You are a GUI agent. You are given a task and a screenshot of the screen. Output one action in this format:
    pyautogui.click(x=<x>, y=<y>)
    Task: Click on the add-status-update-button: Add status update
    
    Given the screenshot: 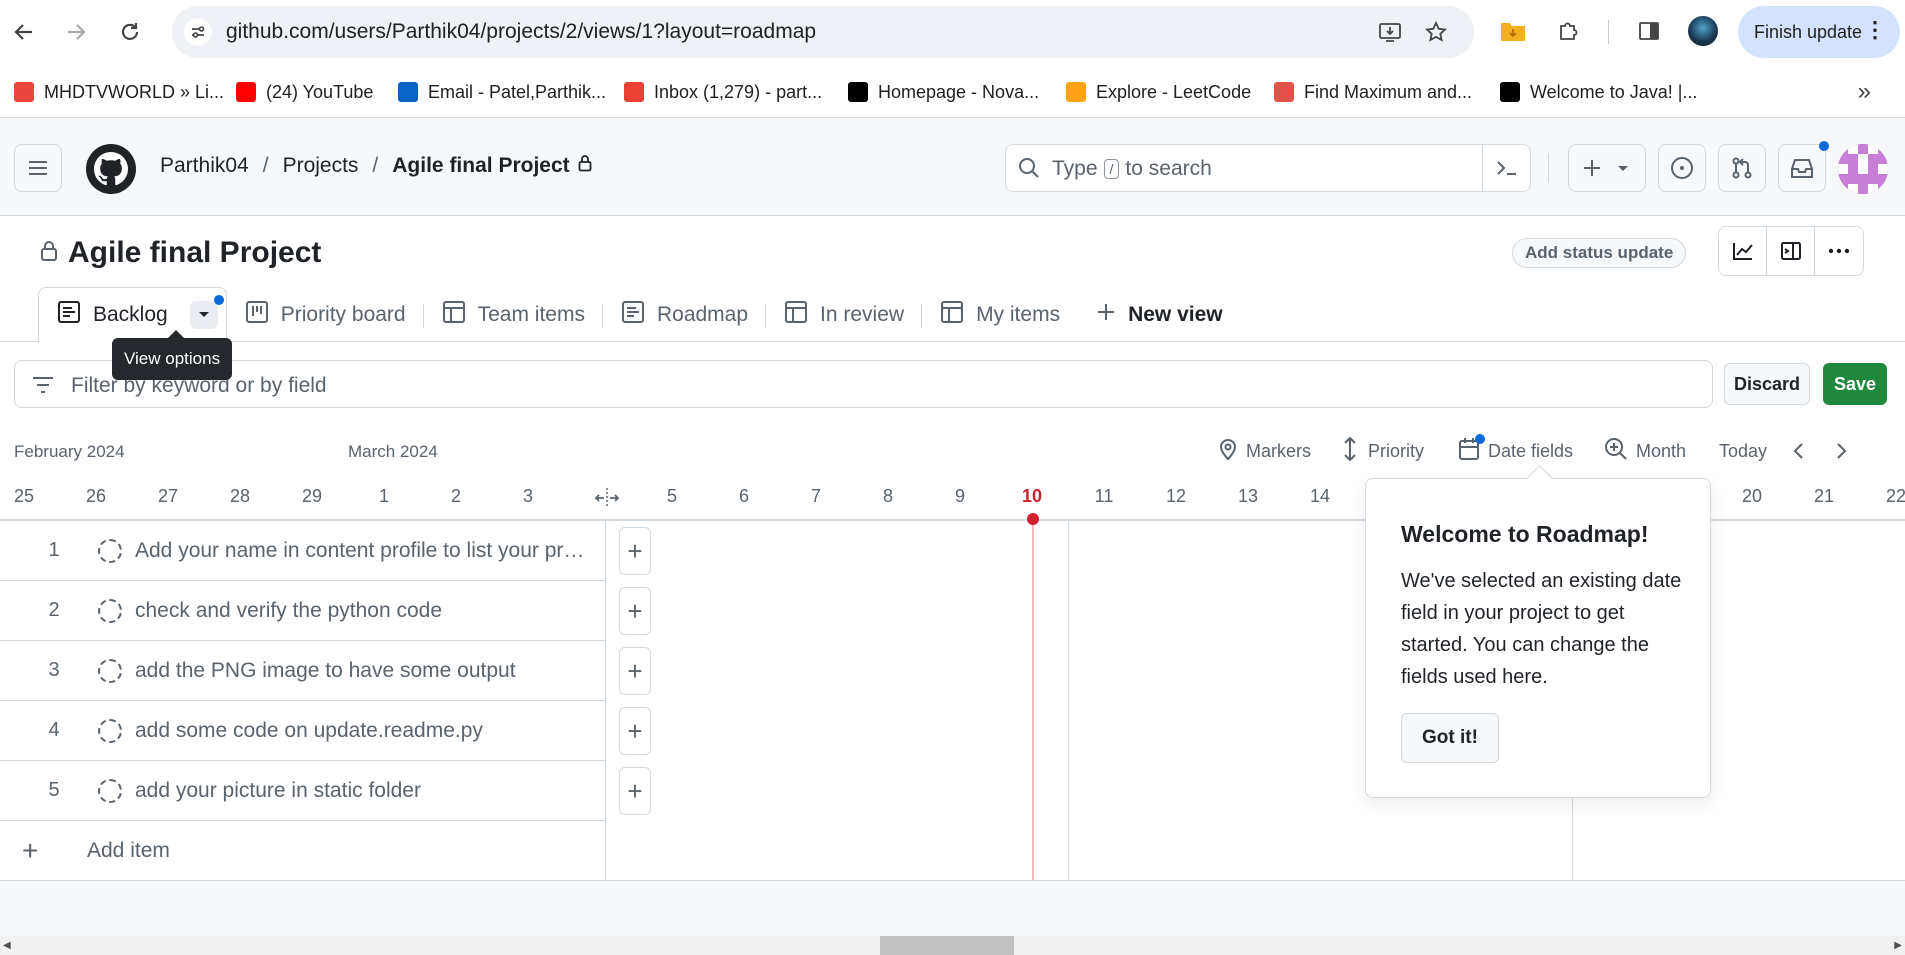 What is the action you would take?
    pyautogui.click(x=1599, y=253)
    